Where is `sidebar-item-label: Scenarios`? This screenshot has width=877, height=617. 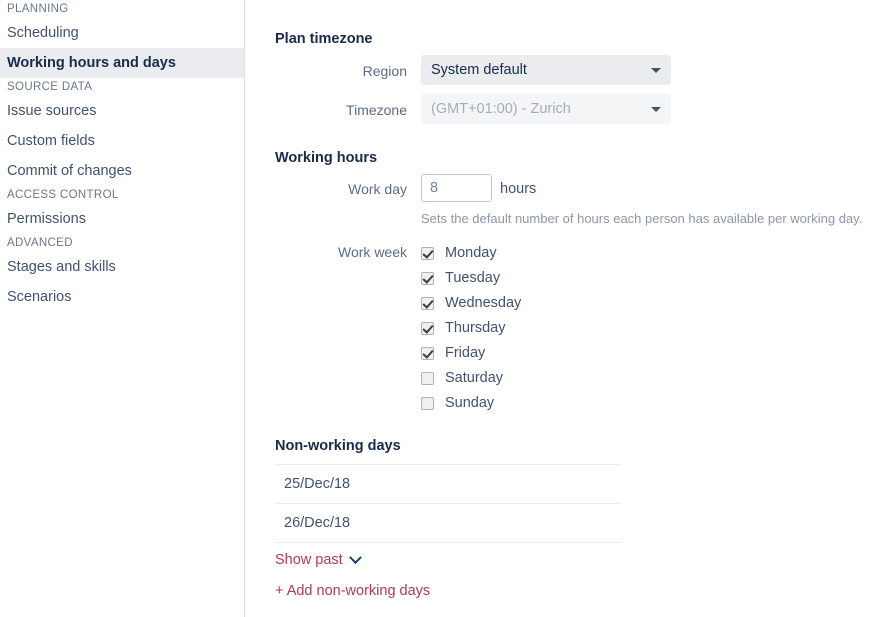 sidebar-item-label: Scenarios is located at coordinates (39, 297).